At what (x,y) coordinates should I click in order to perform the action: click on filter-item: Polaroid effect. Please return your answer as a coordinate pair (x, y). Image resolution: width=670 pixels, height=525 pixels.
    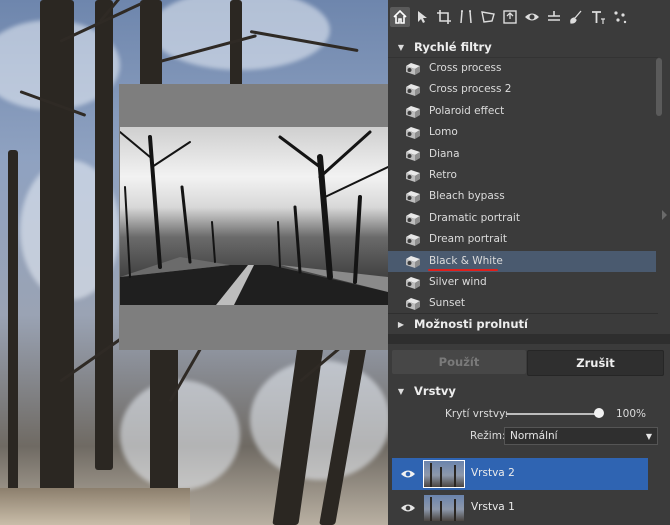
    Looking at the image, I should click on (523, 111).